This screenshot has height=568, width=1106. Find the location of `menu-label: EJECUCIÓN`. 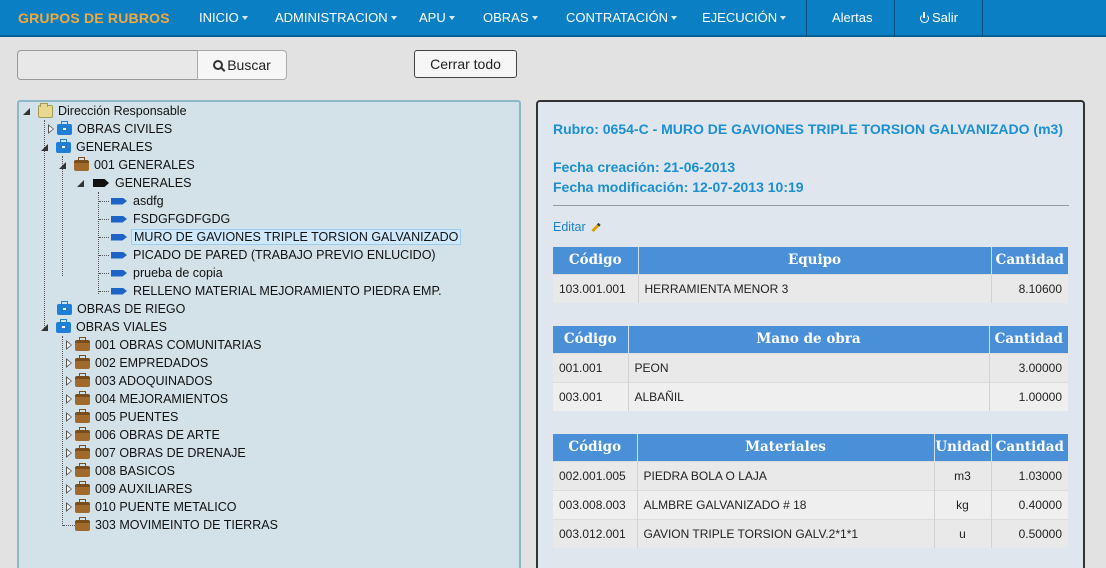

menu-label: EJECUCIÓN is located at coordinates (740, 17).